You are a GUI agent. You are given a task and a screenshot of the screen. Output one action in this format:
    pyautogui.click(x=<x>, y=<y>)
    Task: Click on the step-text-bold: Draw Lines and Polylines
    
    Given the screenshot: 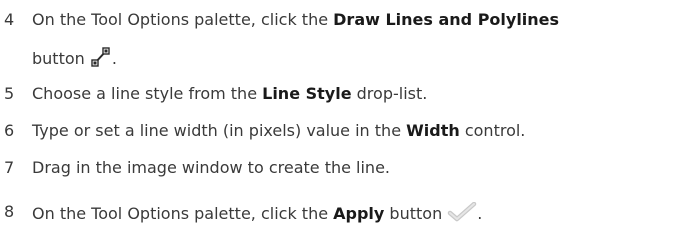 What is the action you would take?
    pyautogui.click(x=446, y=19)
    